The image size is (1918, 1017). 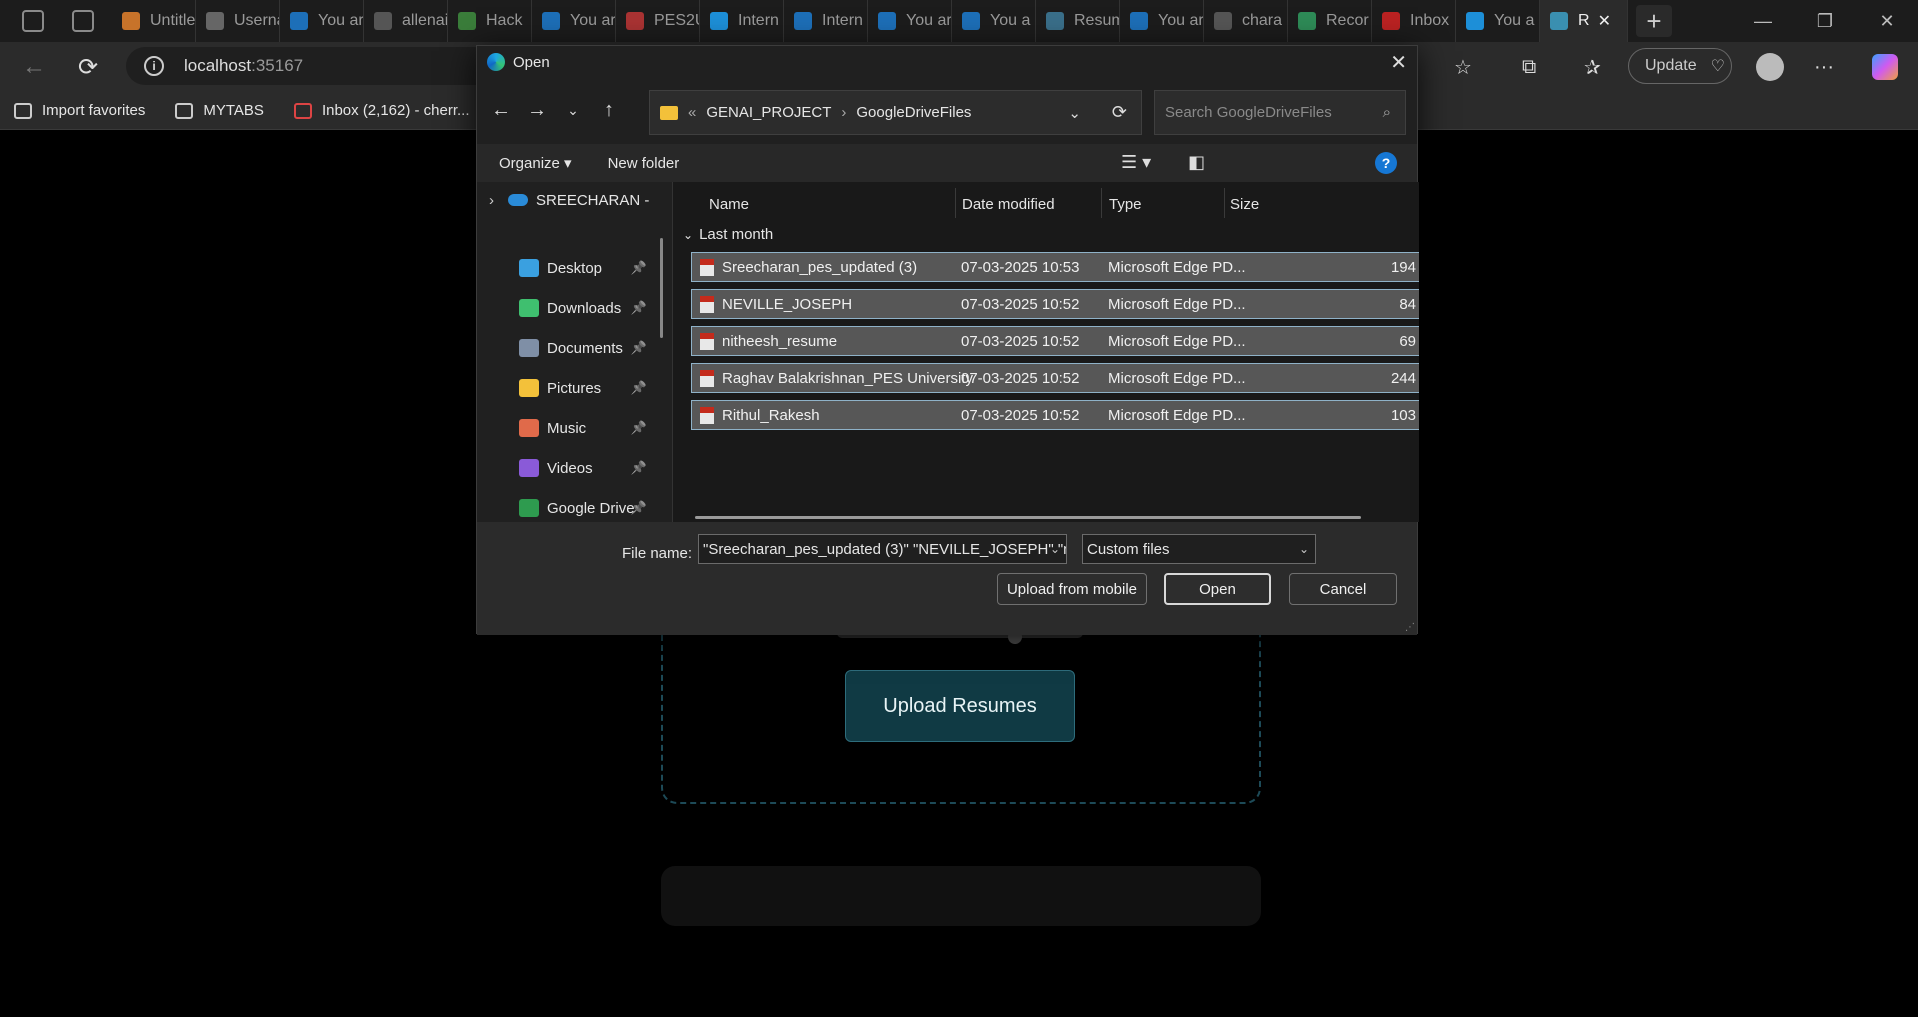 I want to click on forward-arrow-icon: →, so click(x=537, y=110).